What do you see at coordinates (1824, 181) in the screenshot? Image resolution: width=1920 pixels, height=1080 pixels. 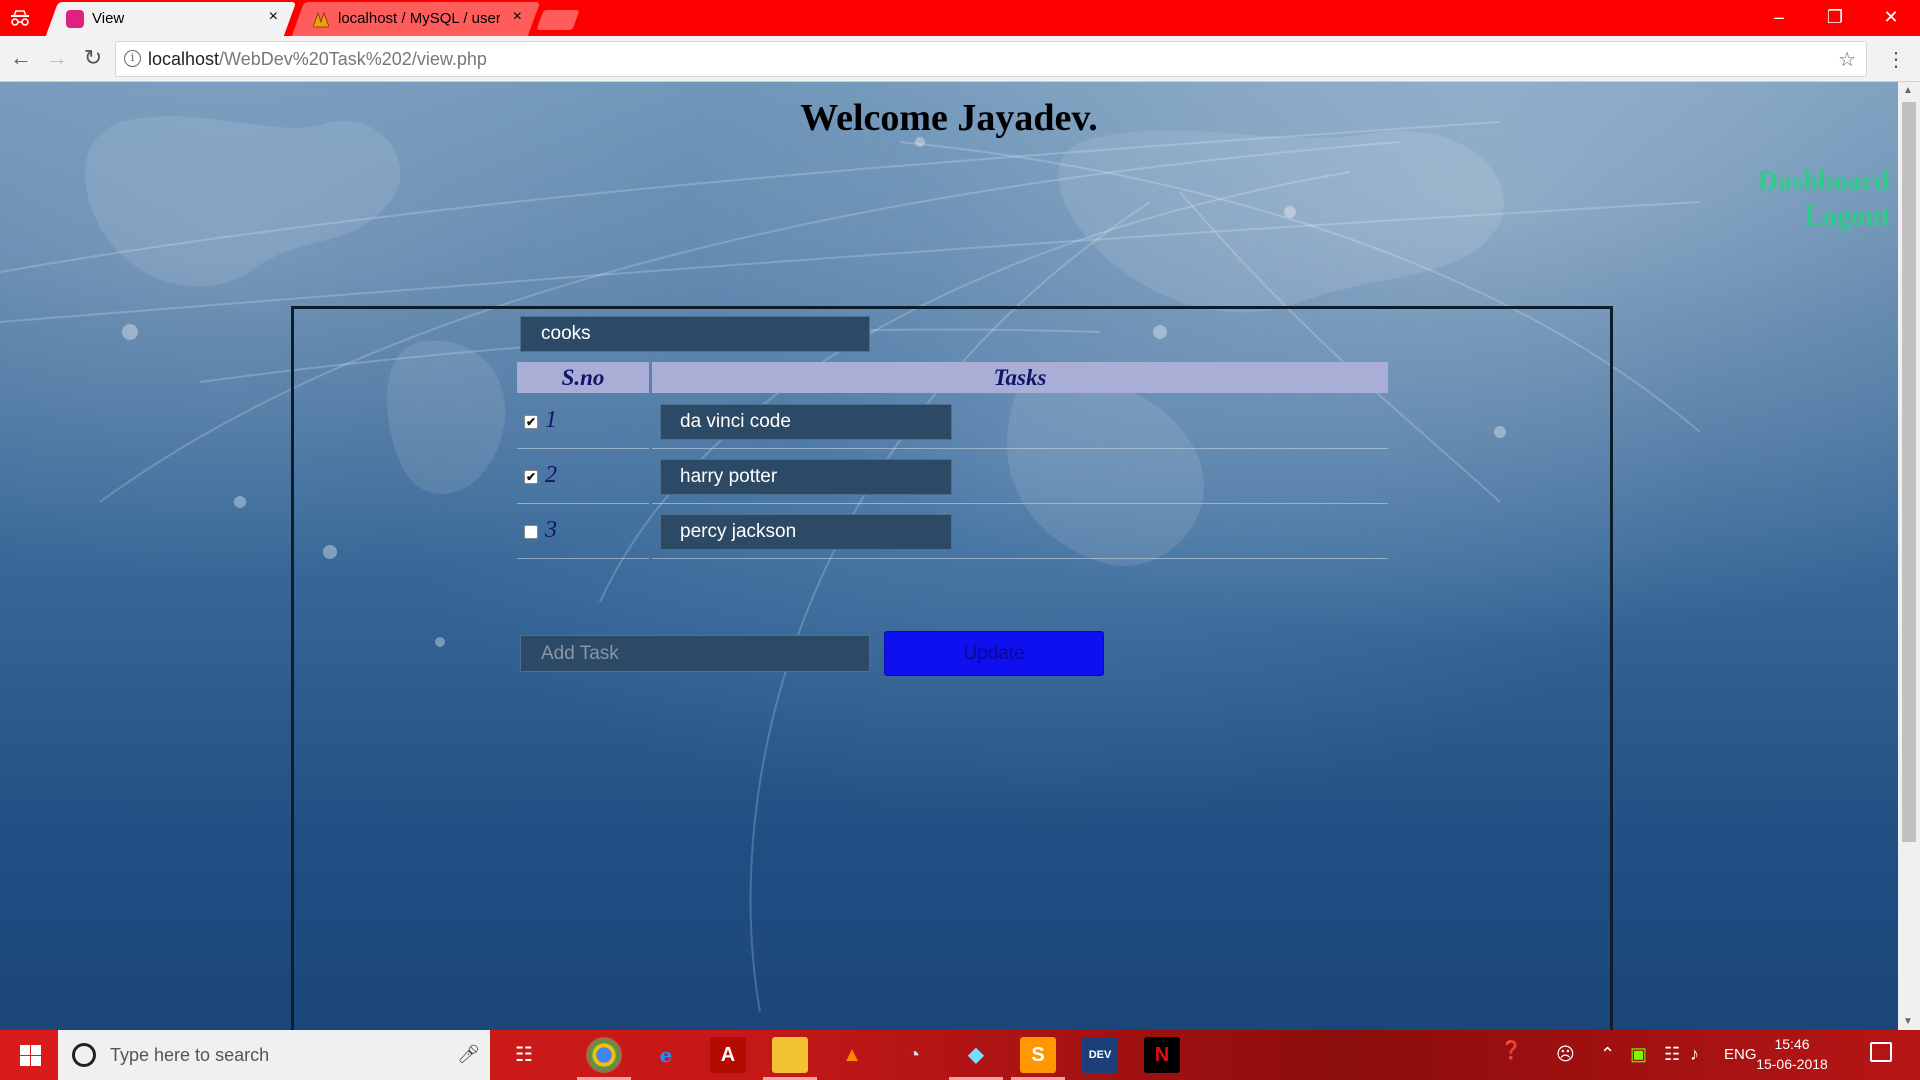 I see `dashboard-link: Dashboard` at bounding box center [1824, 181].